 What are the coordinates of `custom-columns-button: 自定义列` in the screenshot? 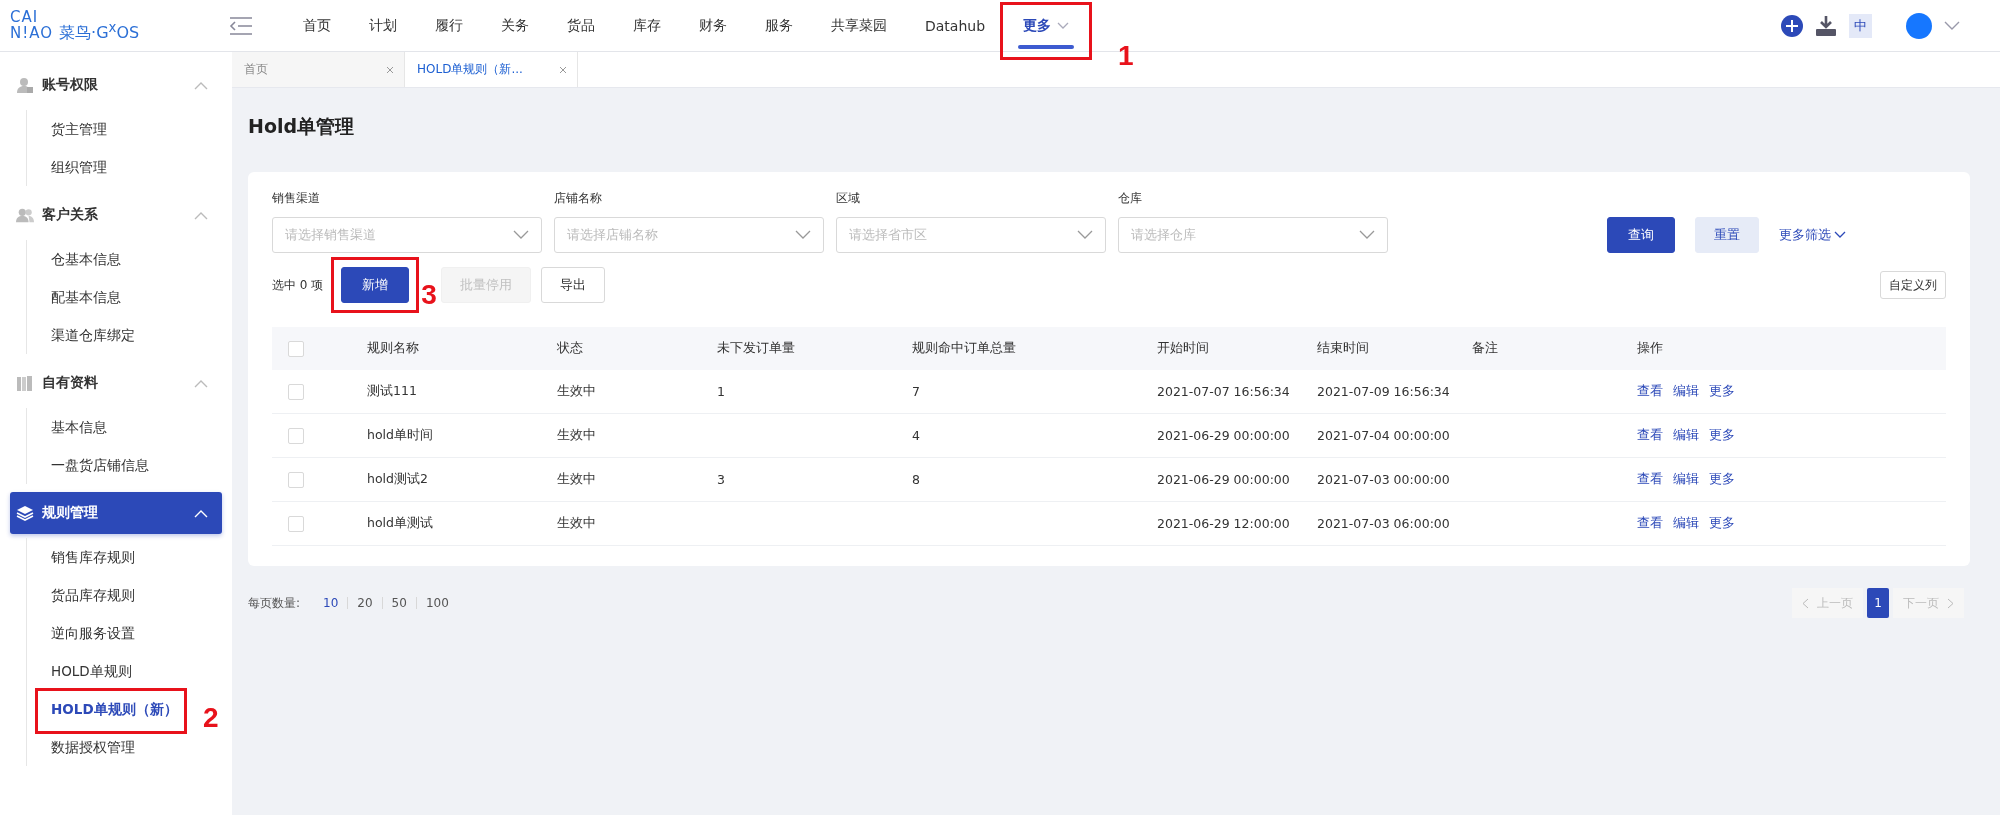 It's located at (1913, 285).